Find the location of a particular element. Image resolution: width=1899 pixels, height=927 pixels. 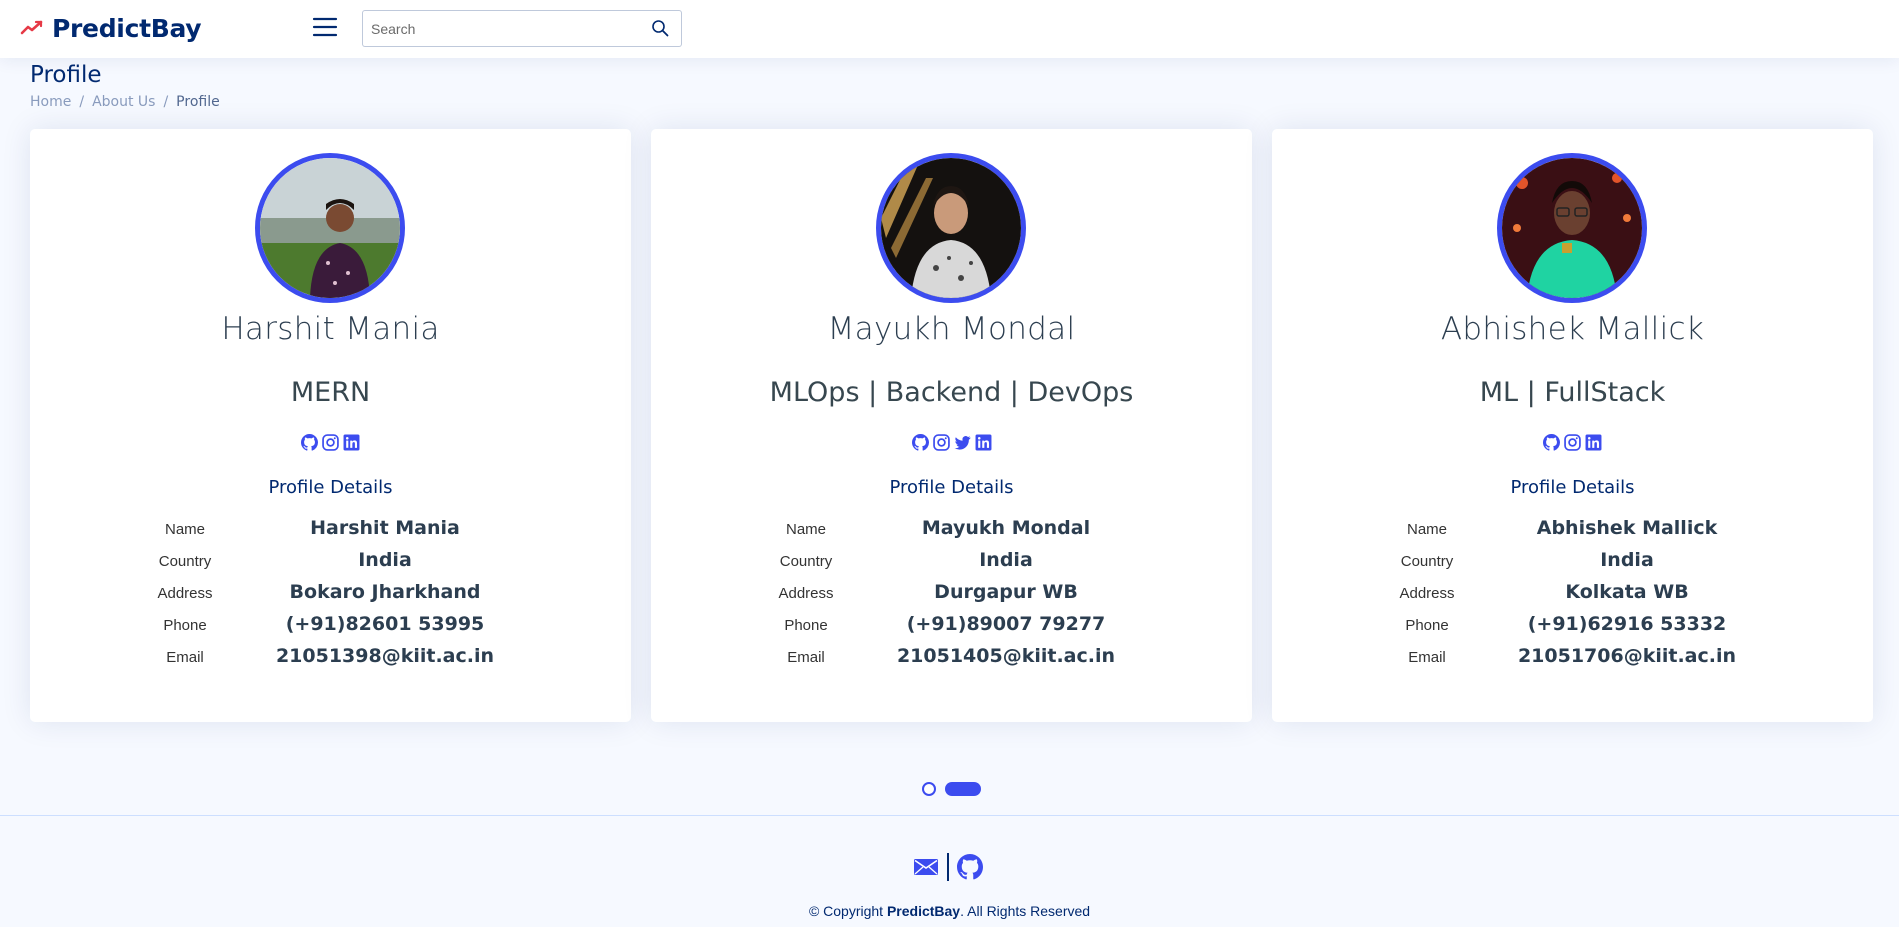

trend-chart-icon is located at coordinates (31, 27).